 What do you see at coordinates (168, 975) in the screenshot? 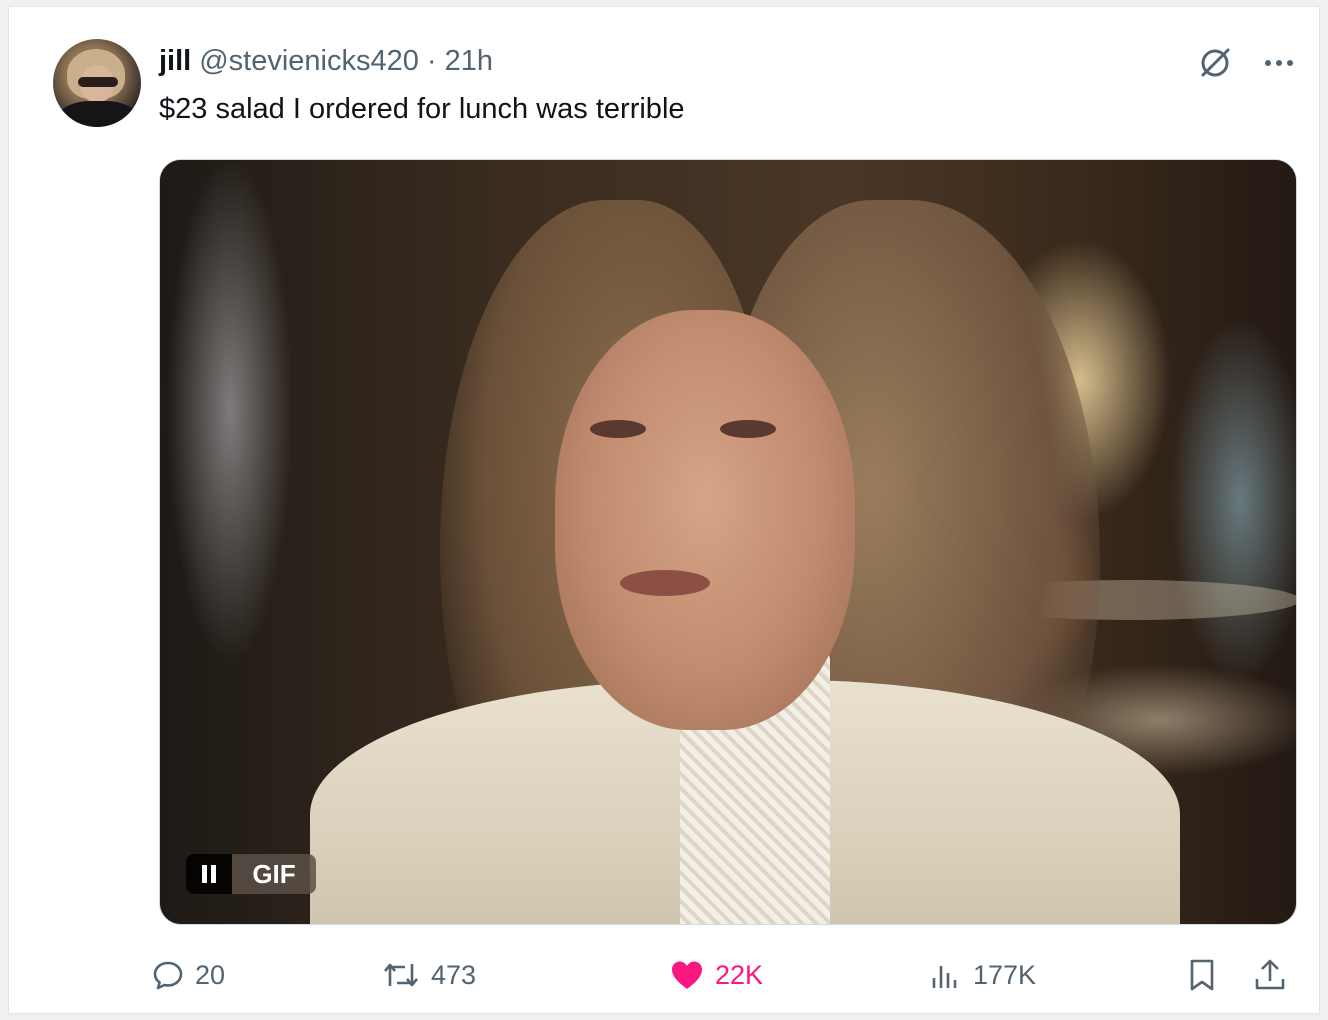
I see `reply-icon` at bounding box center [168, 975].